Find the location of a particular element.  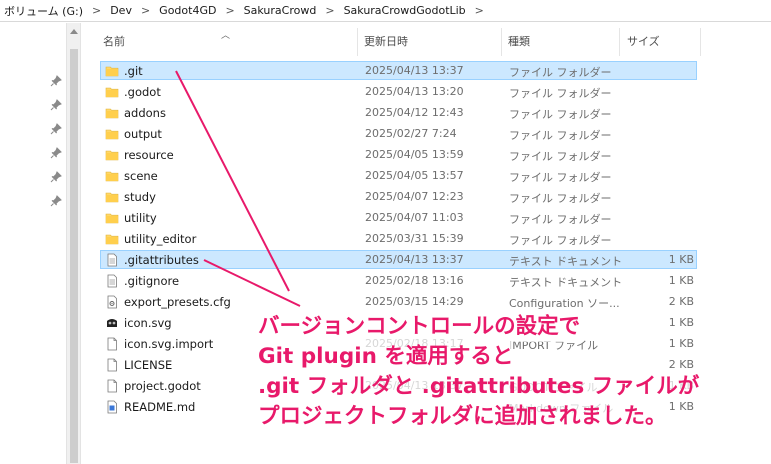

folder-row: scene 2025/04/05 13:57 ファイル フォルダー is located at coordinates (398, 175).